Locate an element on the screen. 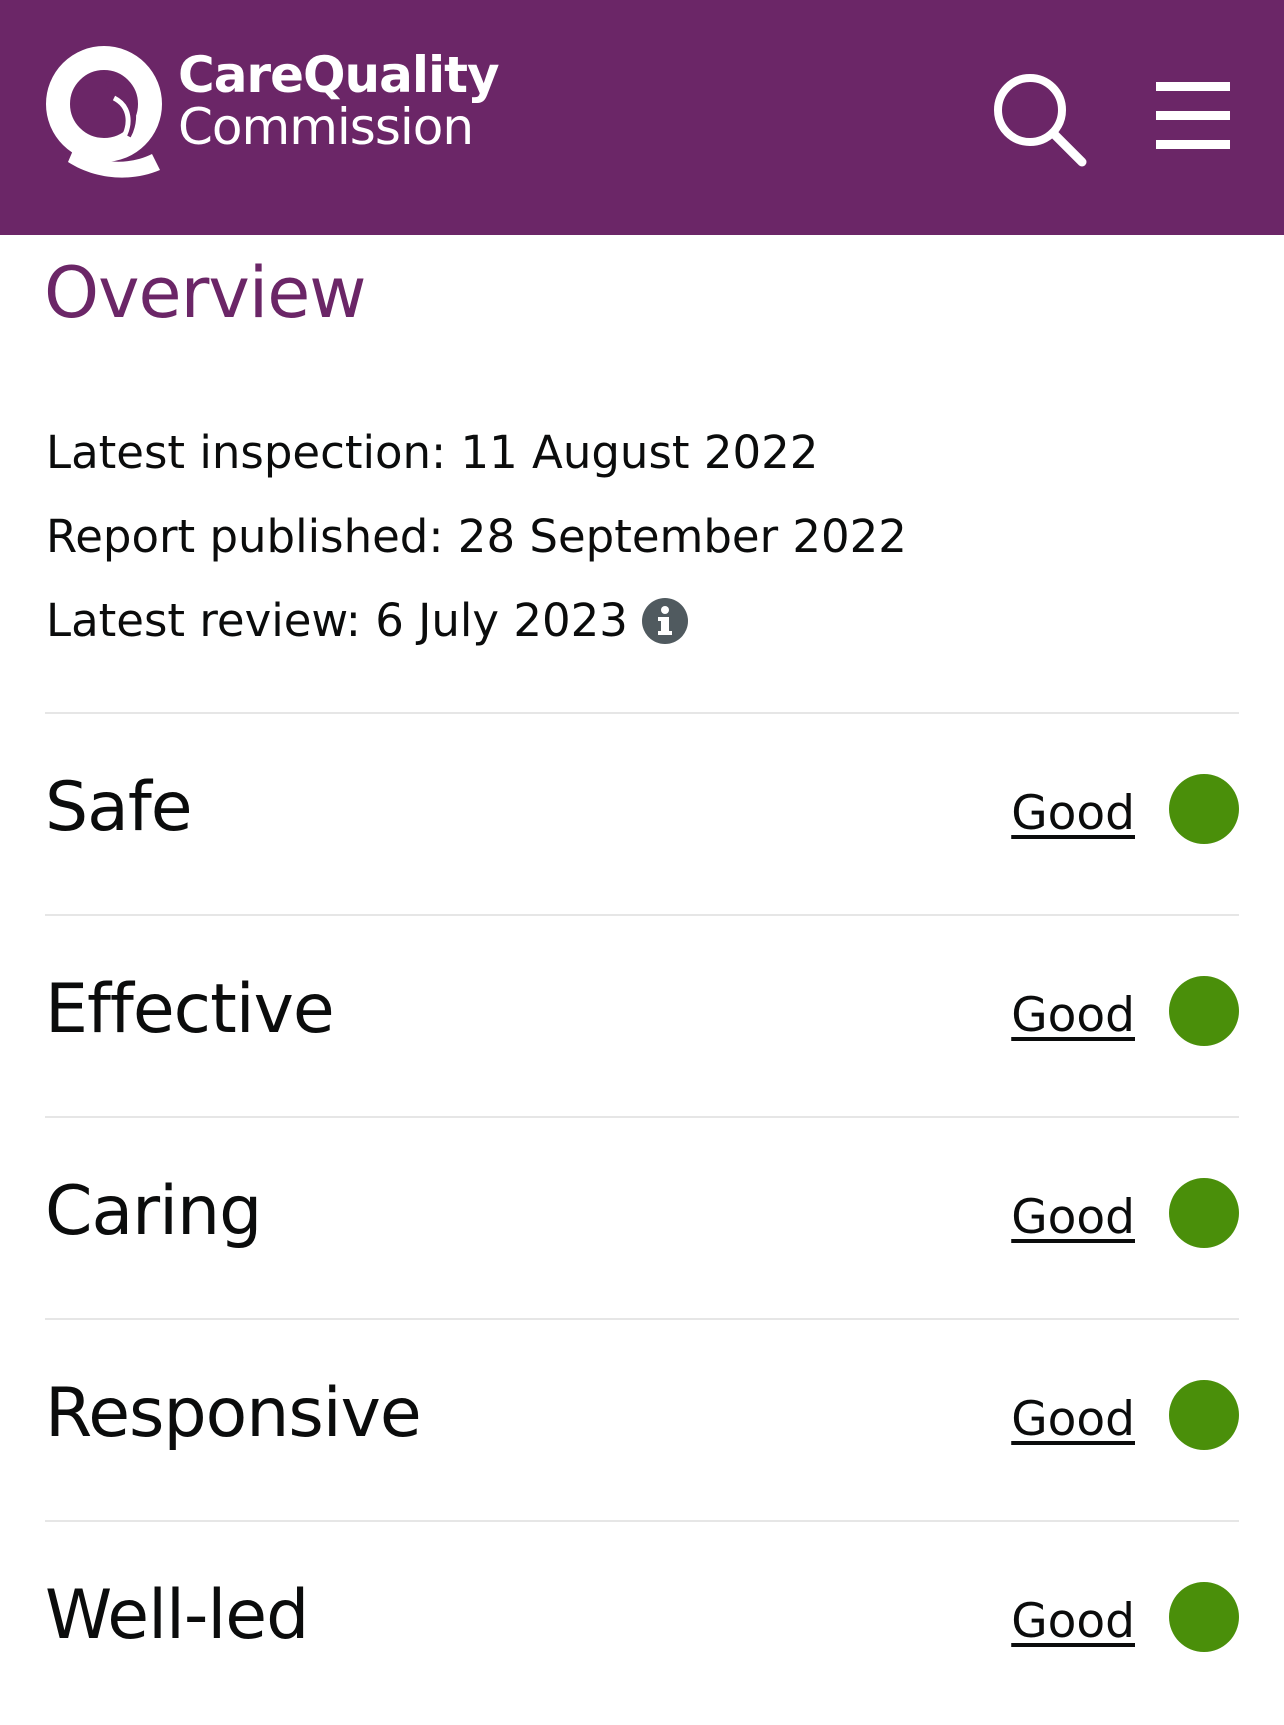 Image resolution: width=1284 pixels, height=1725 pixels. rating-link-well-led: Good is located at coordinates (1073, 1621).